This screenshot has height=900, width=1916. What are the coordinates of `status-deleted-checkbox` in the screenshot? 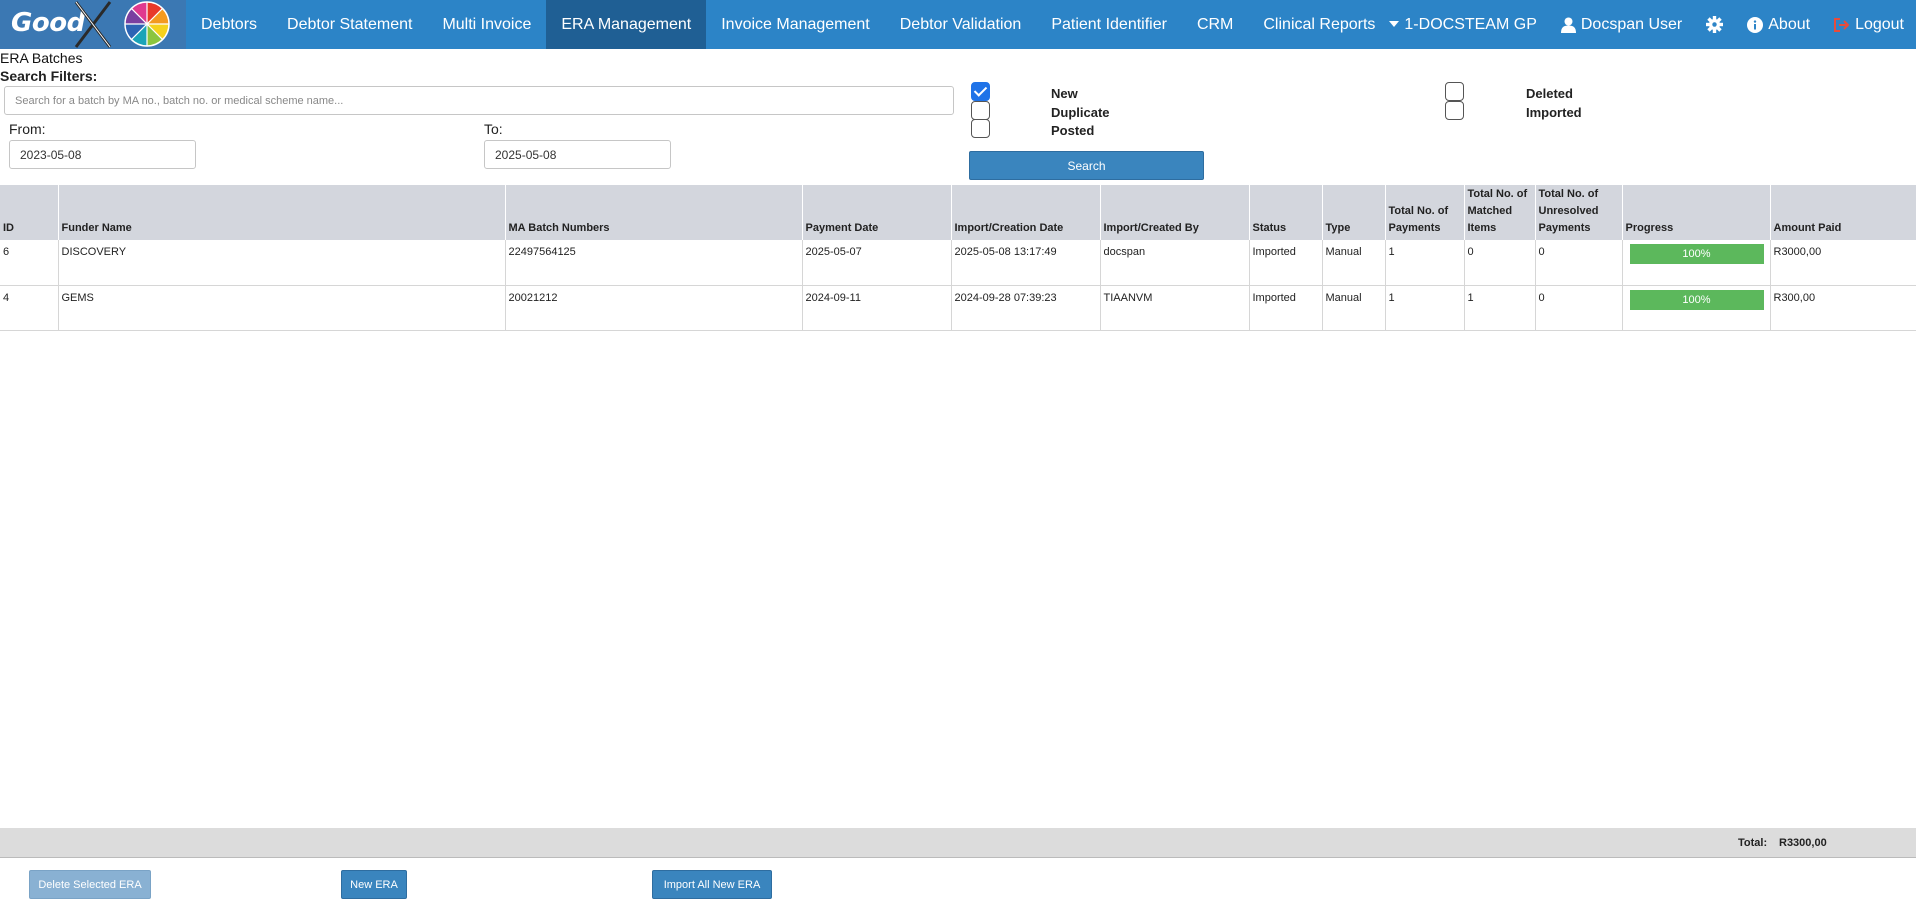 It's located at (1454, 91).